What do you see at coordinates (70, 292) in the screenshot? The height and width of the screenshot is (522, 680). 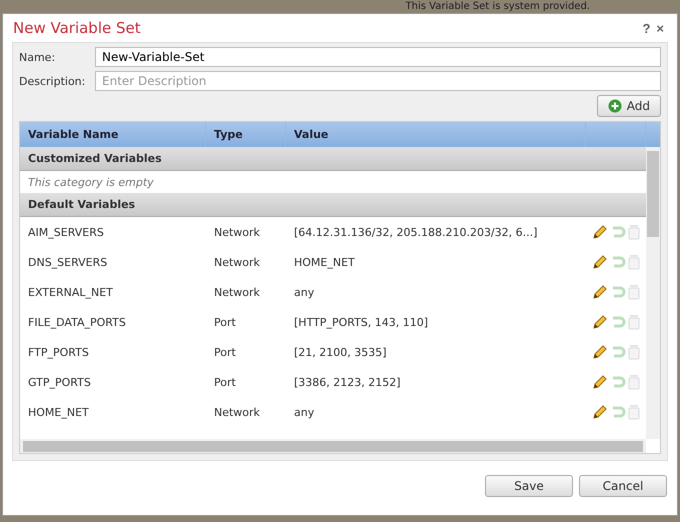 I see `table-cell-text: EXTERNAL_NET` at bounding box center [70, 292].